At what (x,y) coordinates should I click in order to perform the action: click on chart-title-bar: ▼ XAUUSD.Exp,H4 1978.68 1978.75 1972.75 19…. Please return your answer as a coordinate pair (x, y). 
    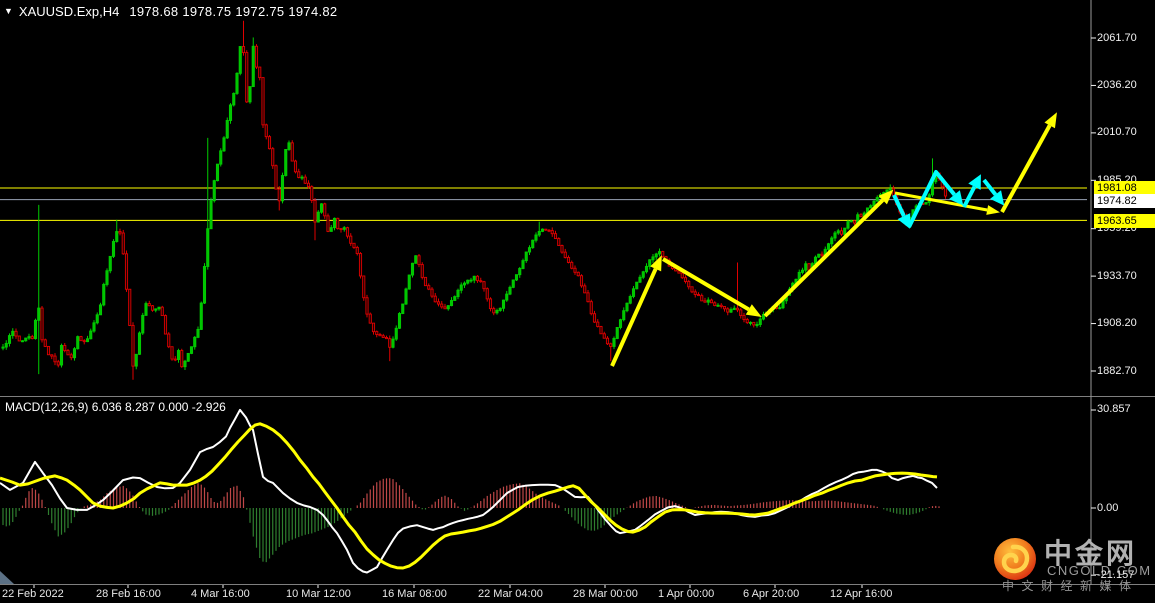
    Looking at the image, I should click on (170, 11).